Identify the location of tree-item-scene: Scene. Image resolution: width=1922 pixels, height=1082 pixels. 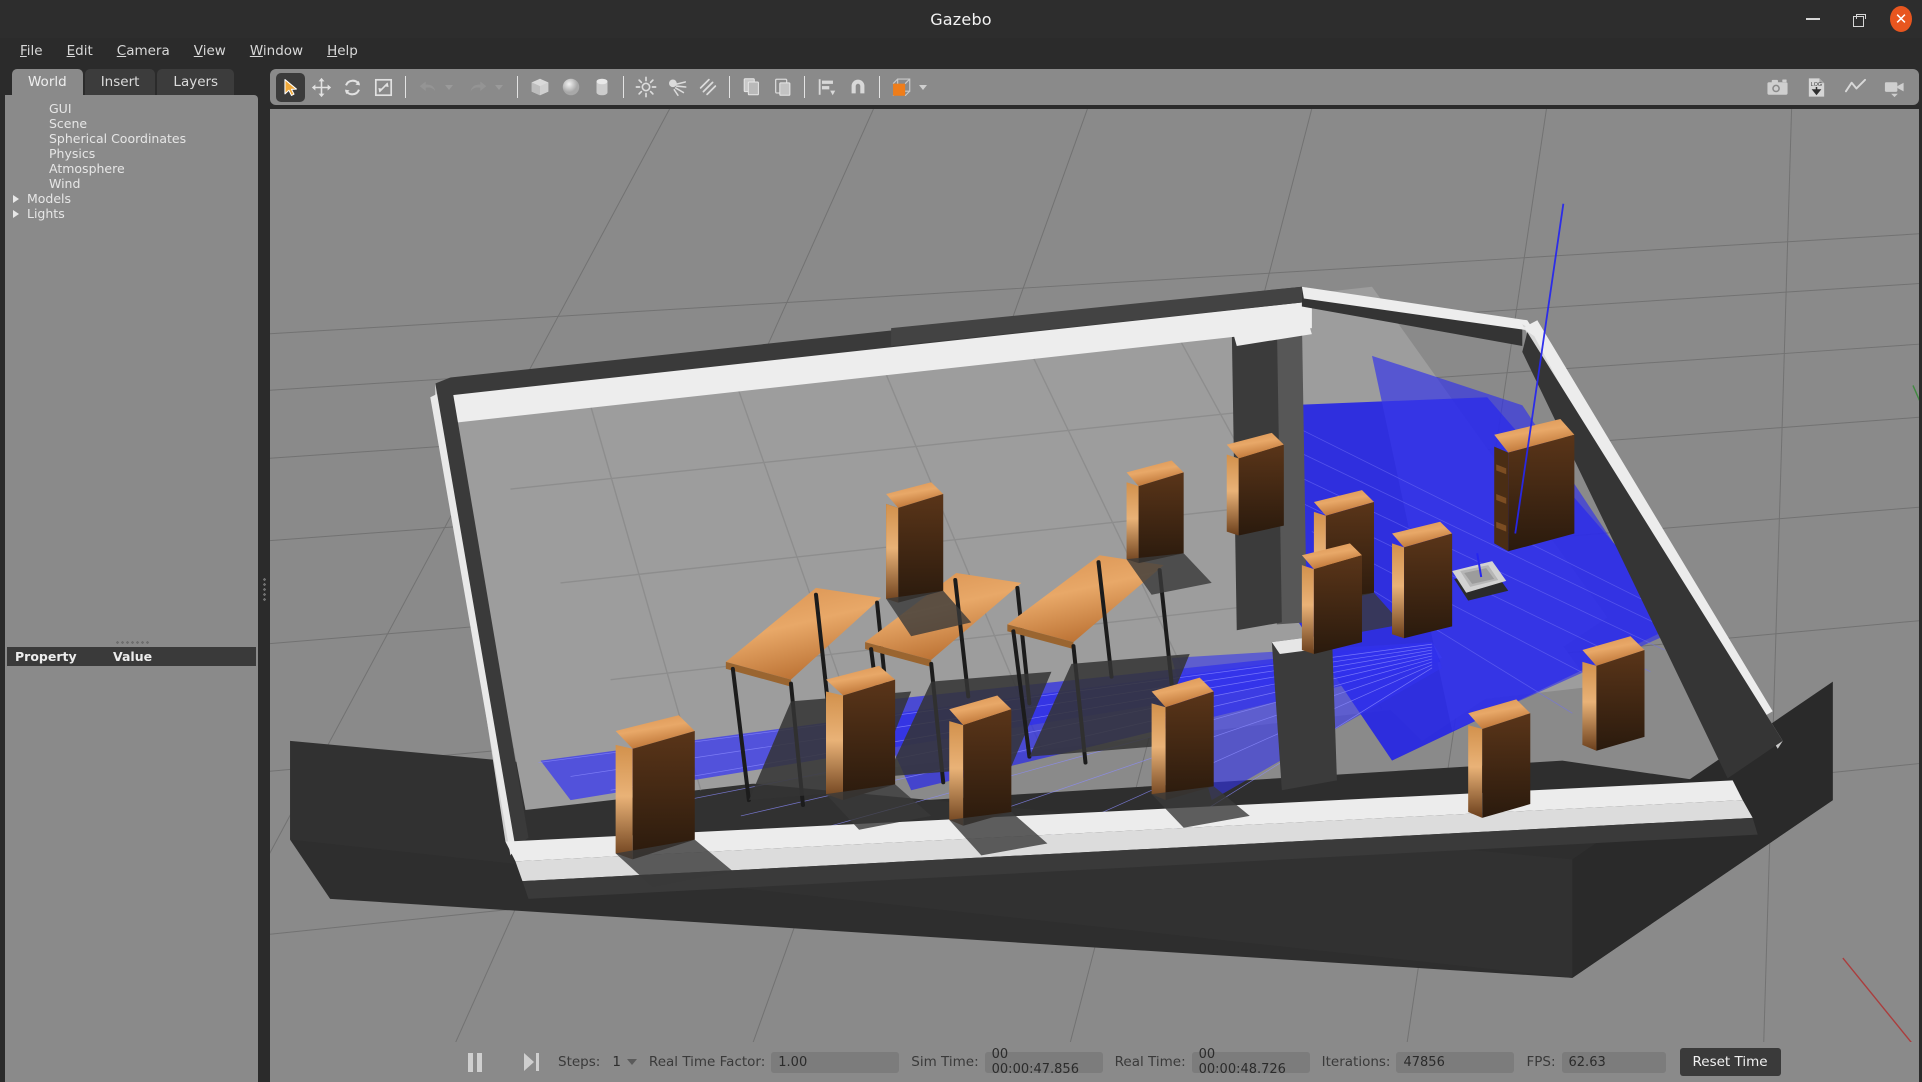
(131, 123).